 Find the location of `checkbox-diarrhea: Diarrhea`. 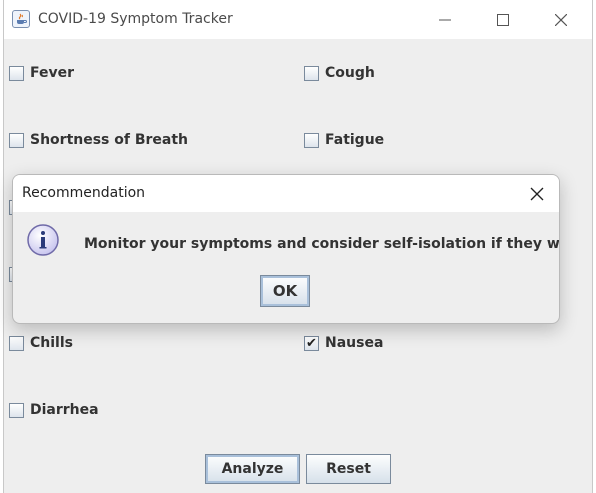

checkbox-diarrhea: Diarrhea is located at coordinates (69, 412).